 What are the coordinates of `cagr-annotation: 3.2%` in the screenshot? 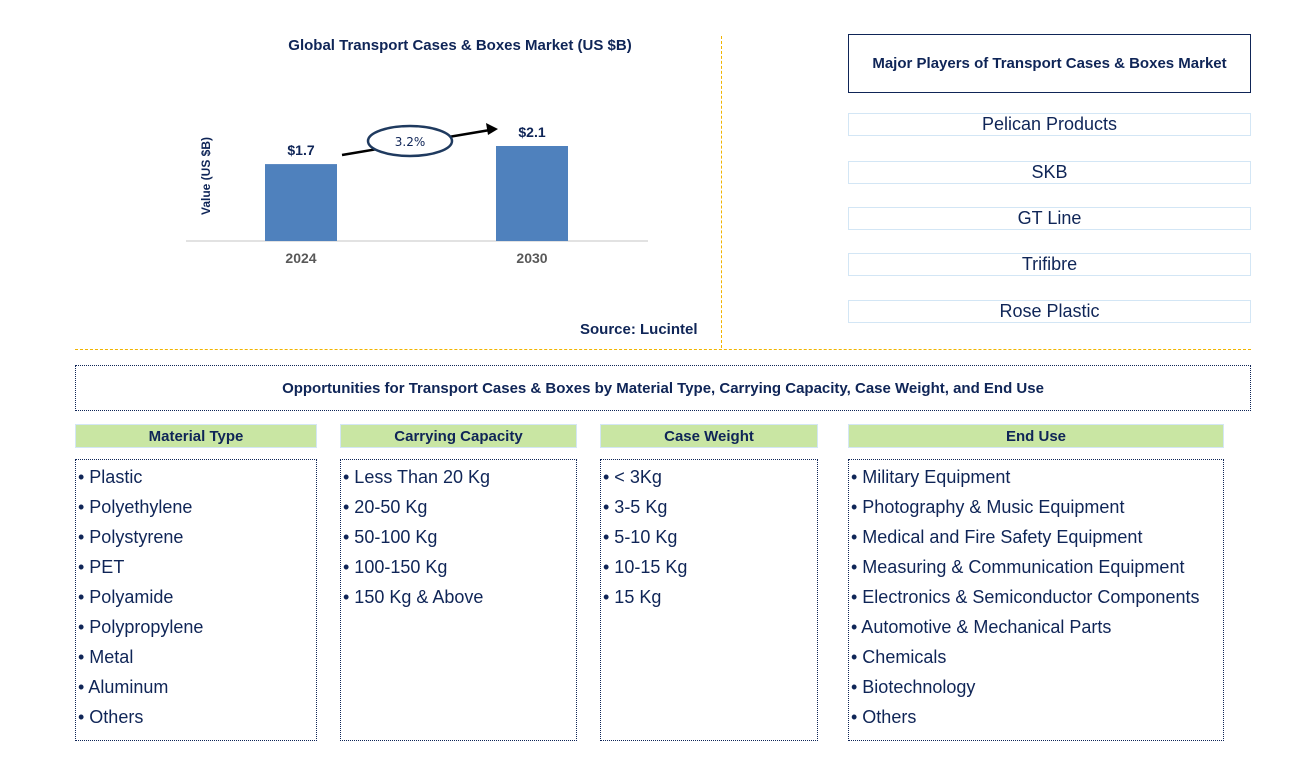 It's located at (419, 140).